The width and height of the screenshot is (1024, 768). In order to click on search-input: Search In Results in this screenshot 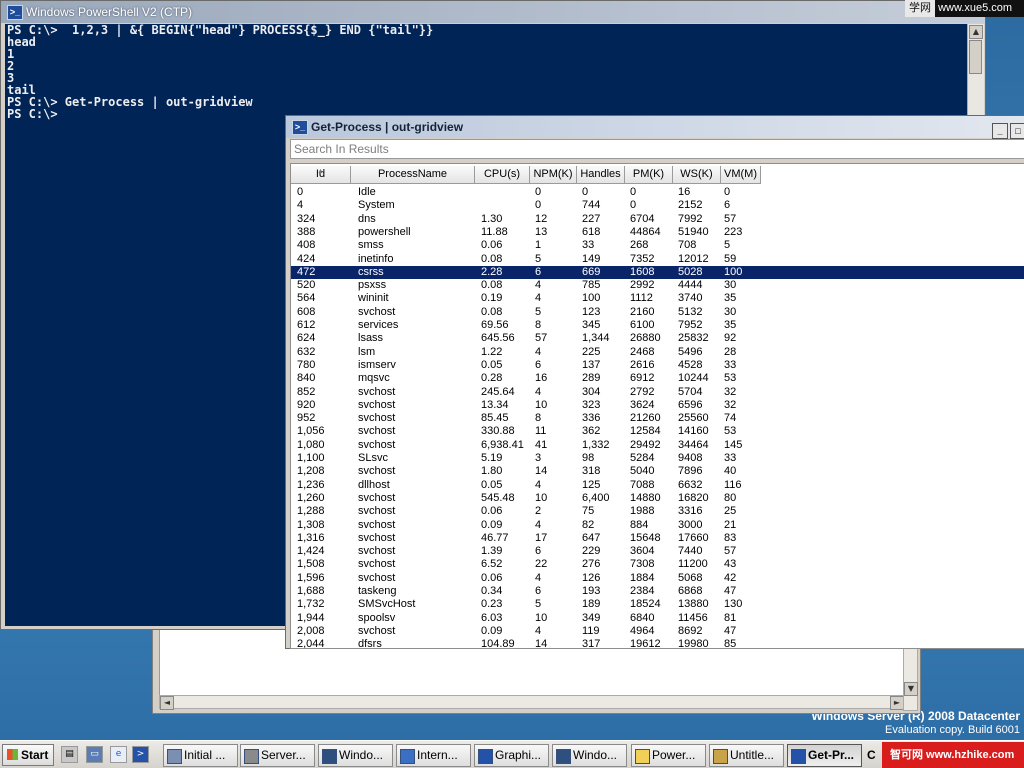, I will do `click(657, 149)`.